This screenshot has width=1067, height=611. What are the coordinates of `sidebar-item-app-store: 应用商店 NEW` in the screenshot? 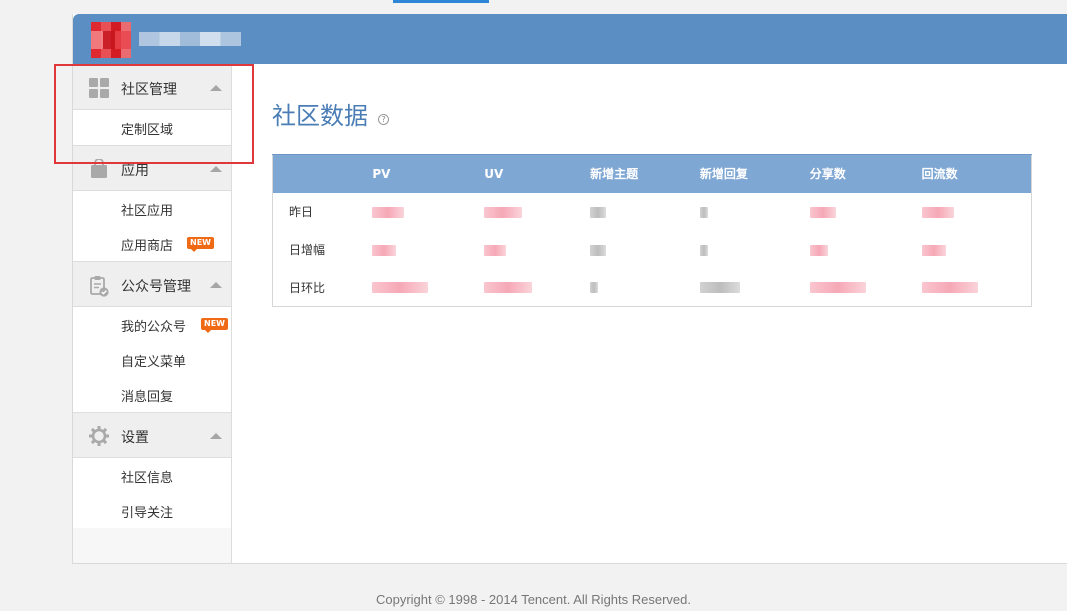 It's located at (152, 243).